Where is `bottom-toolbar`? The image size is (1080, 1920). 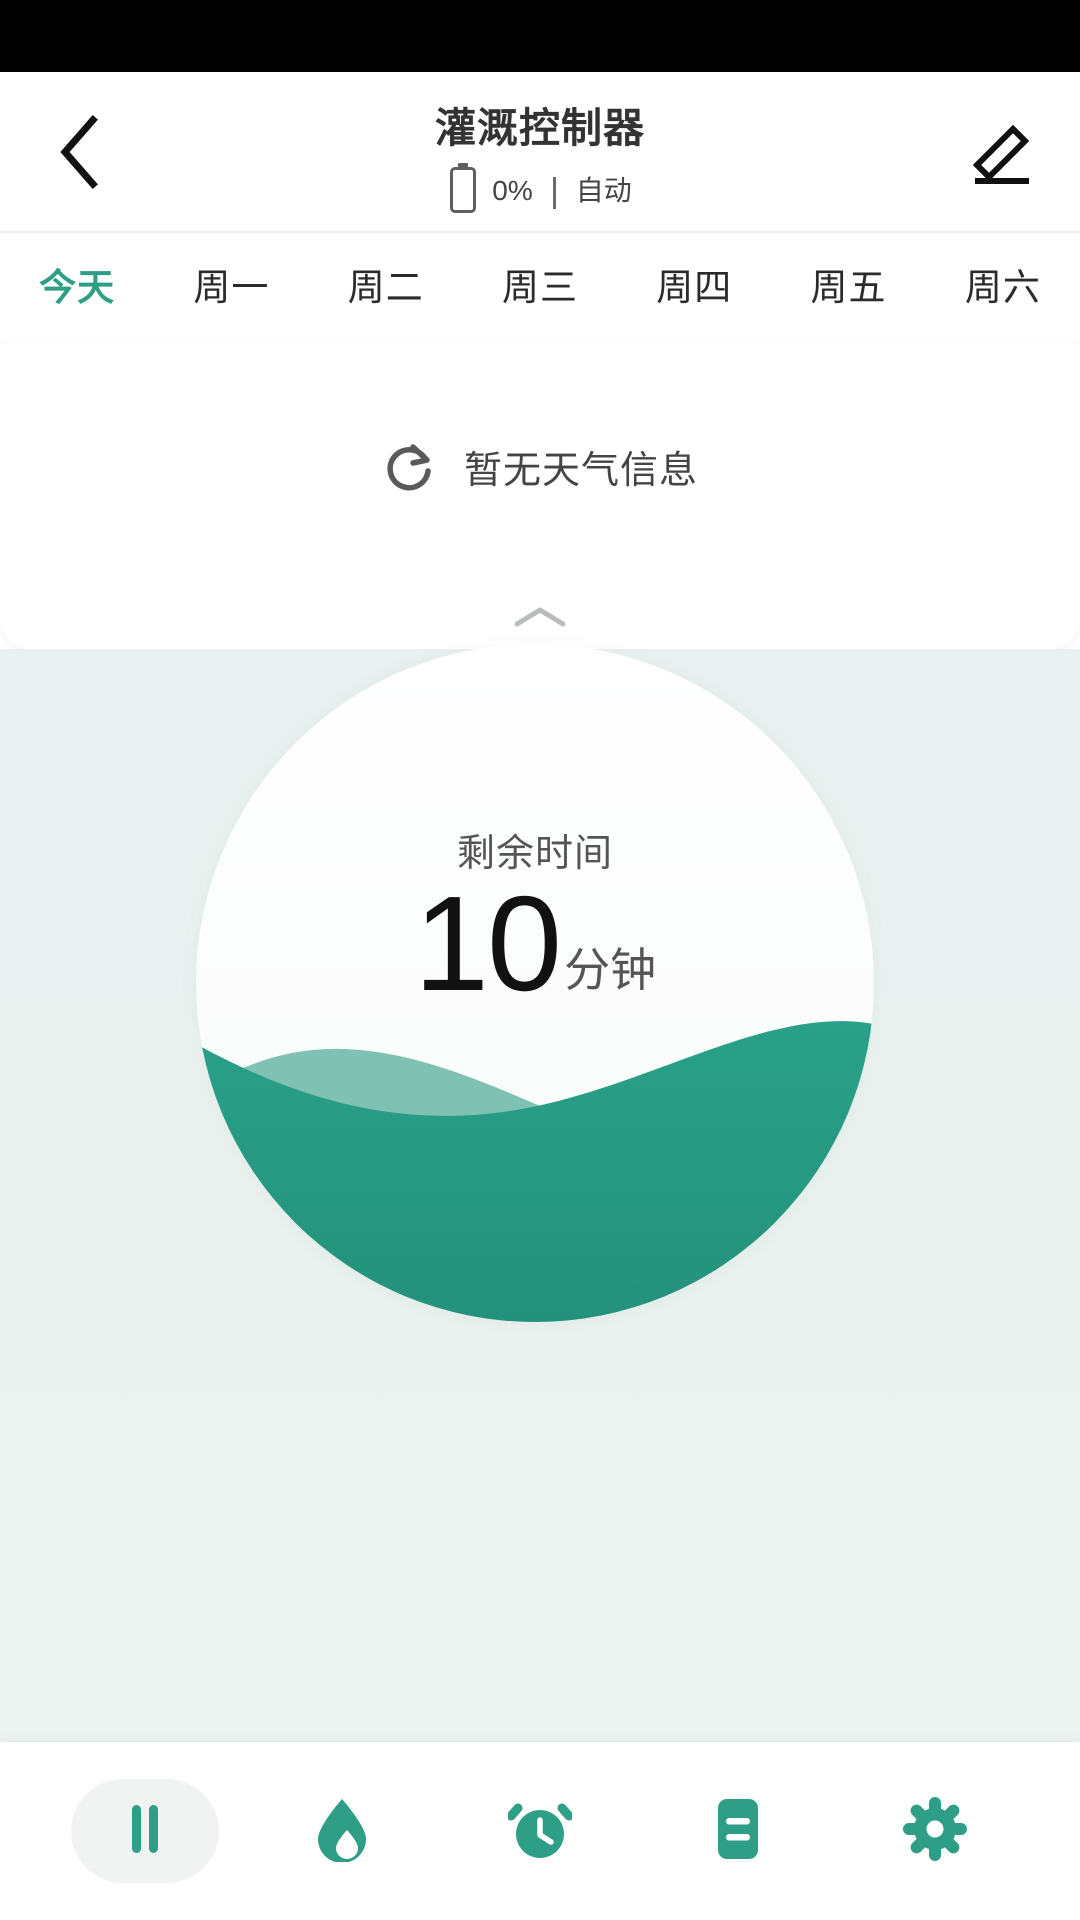 bottom-toolbar is located at coordinates (540, 1831).